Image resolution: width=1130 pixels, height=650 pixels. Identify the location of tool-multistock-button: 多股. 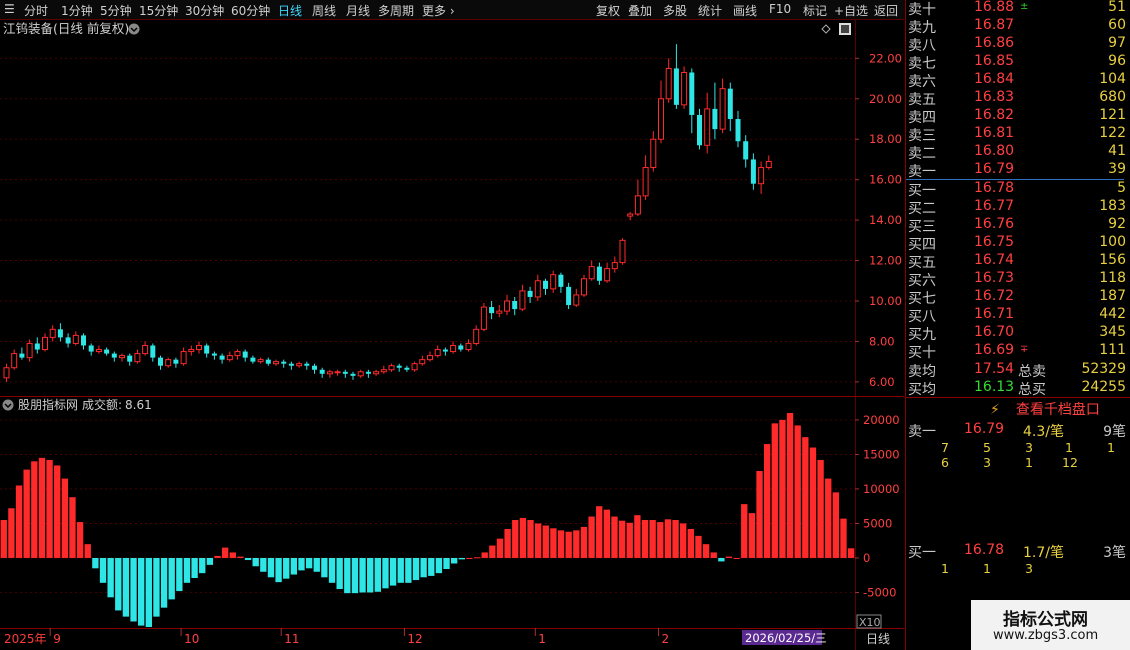
(675, 10).